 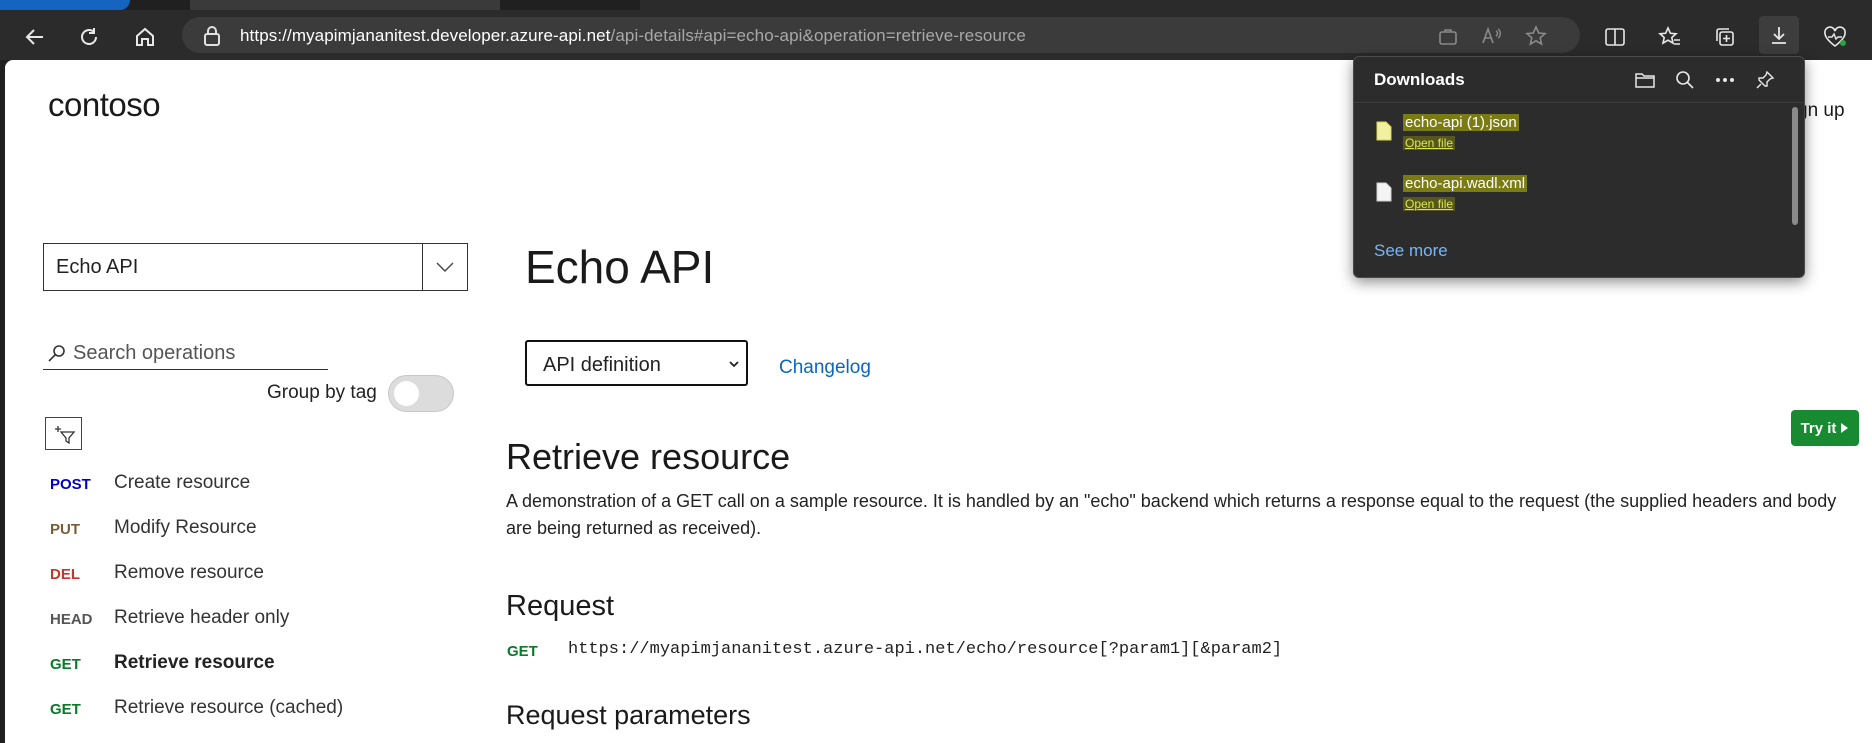 What do you see at coordinates (522, 651) in the screenshot?
I see `request-method: GET` at bounding box center [522, 651].